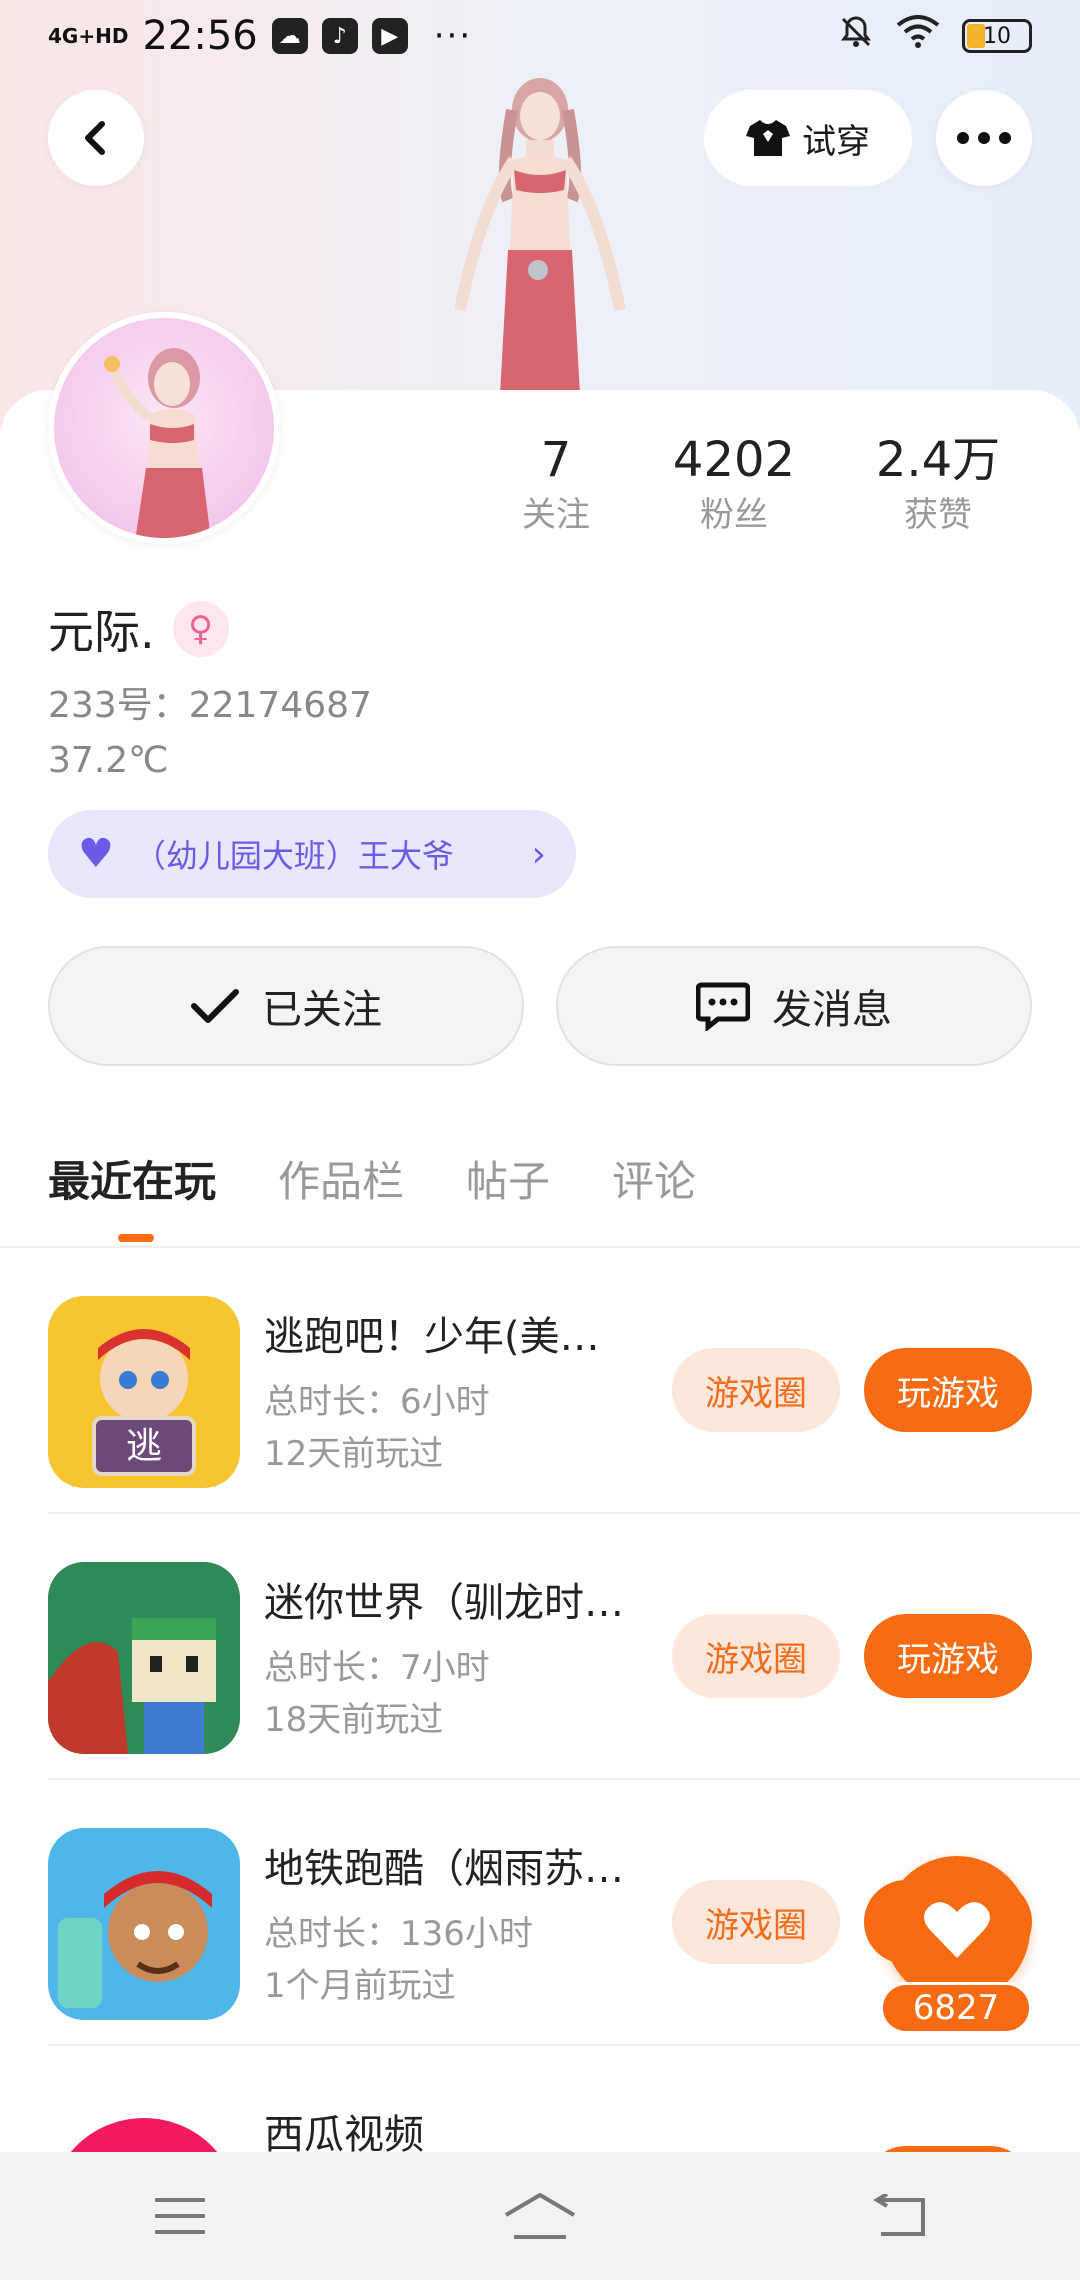 This screenshot has height=2280, width=1080. What do you see at coordinates (654, 1178) in the screenshot?
I see `tab-comments: 评论` at bounding box center [654, 1178].